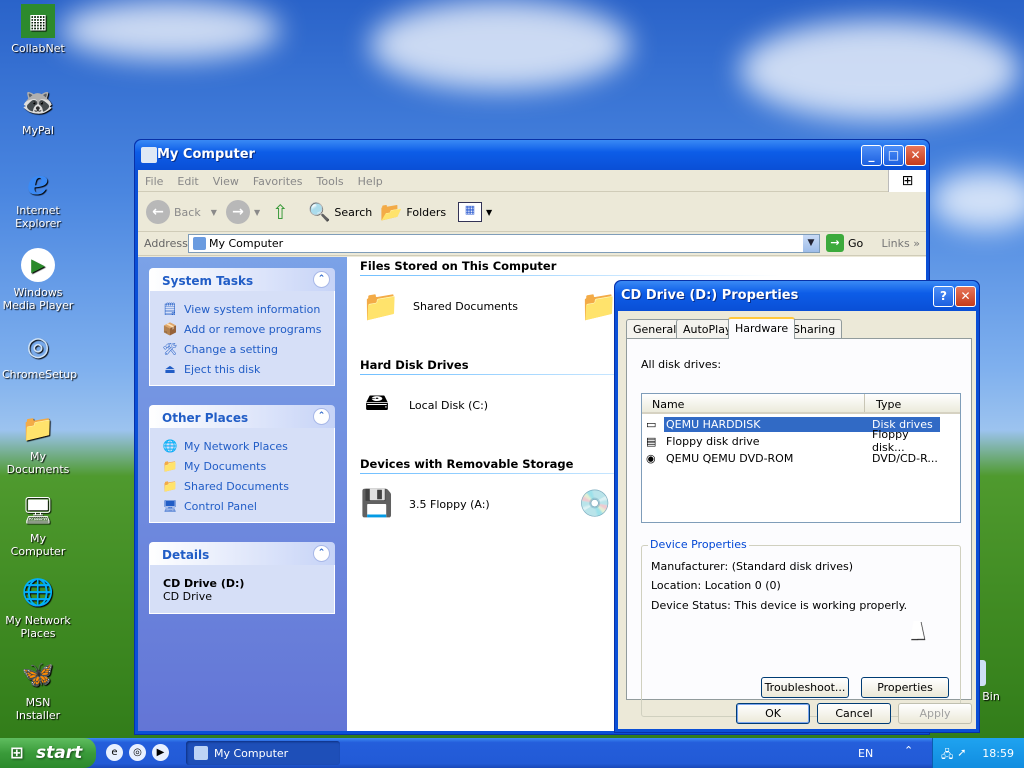 The image size is (1024, 768). Describe the element at coordinates (595, 504) in the screenshot. I see `item-cd-drive: 💿` at that location.